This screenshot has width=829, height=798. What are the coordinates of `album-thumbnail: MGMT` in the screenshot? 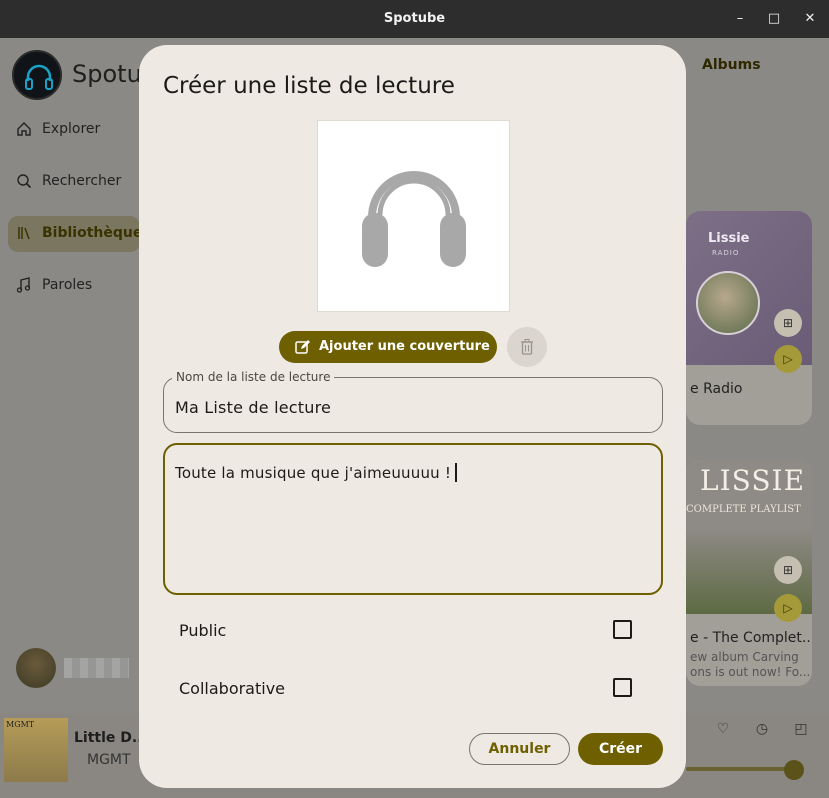 It's located at (36, 750).